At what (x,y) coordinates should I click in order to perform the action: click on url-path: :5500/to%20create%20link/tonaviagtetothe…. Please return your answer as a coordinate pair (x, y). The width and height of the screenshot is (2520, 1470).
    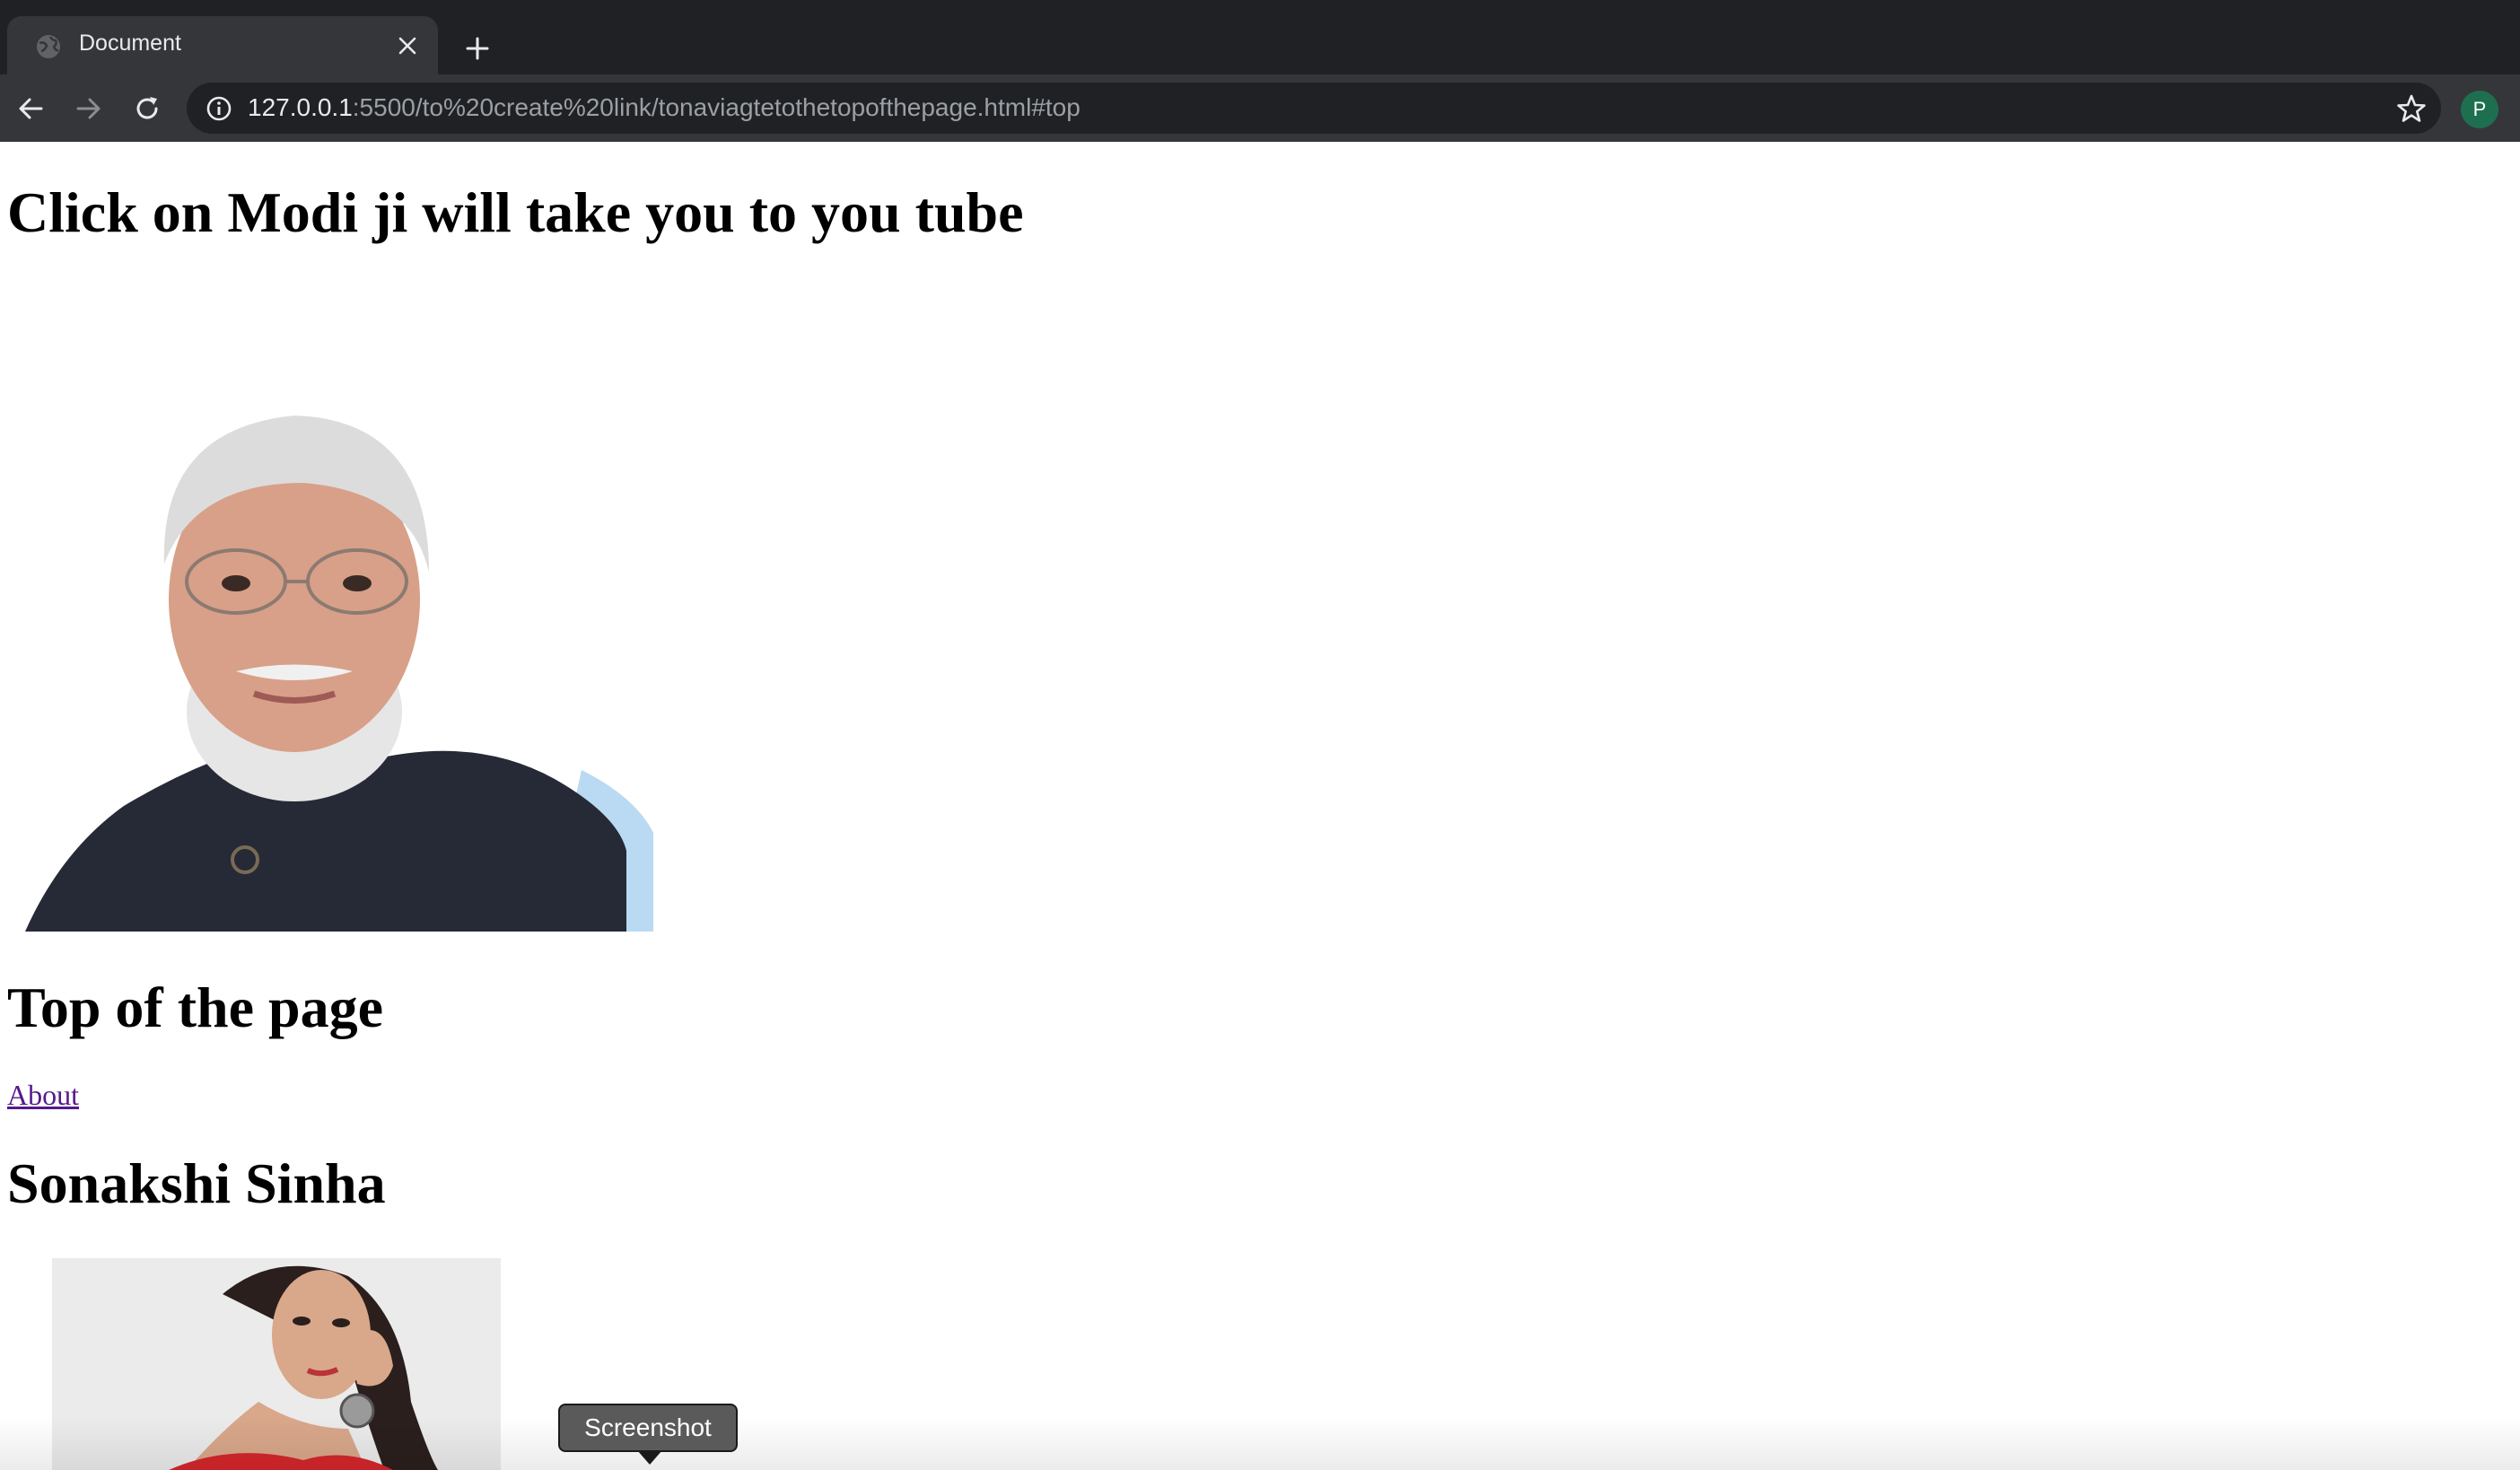
    Looking at the image, I should click on (717, 107).